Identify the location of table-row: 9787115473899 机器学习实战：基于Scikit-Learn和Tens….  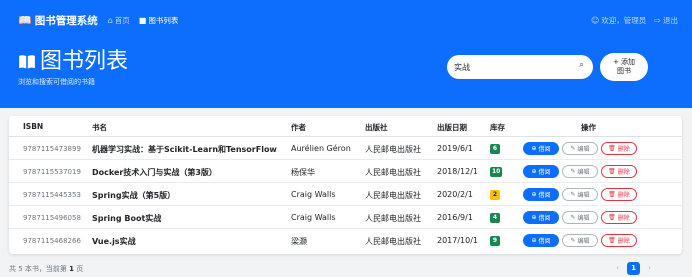
(345, 148).